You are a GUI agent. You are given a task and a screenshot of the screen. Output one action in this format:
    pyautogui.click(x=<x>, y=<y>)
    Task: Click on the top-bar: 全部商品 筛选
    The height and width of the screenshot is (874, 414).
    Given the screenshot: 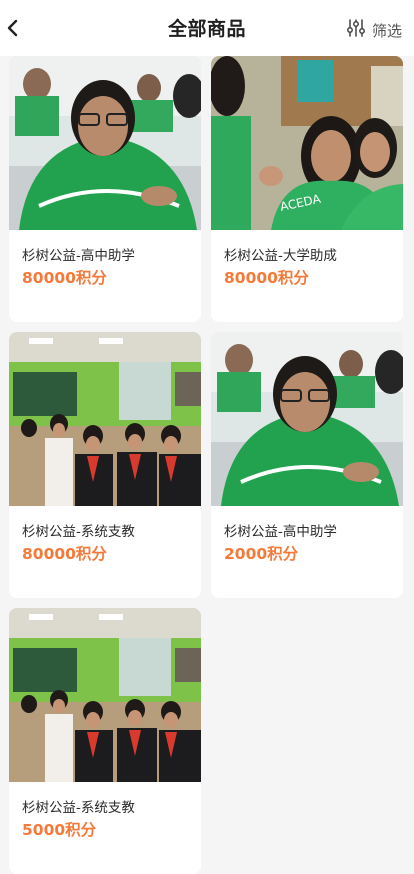 What is the action you would take?
    pyautogui.click(x=207, y=28)
    